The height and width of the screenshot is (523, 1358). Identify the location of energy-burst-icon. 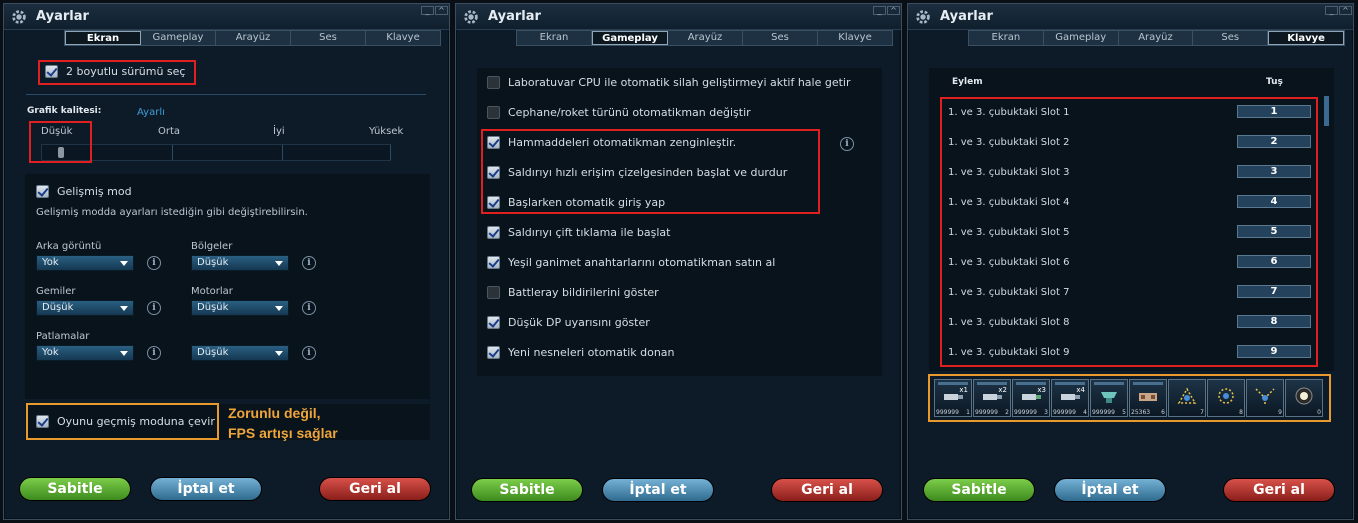
(1304, 396).